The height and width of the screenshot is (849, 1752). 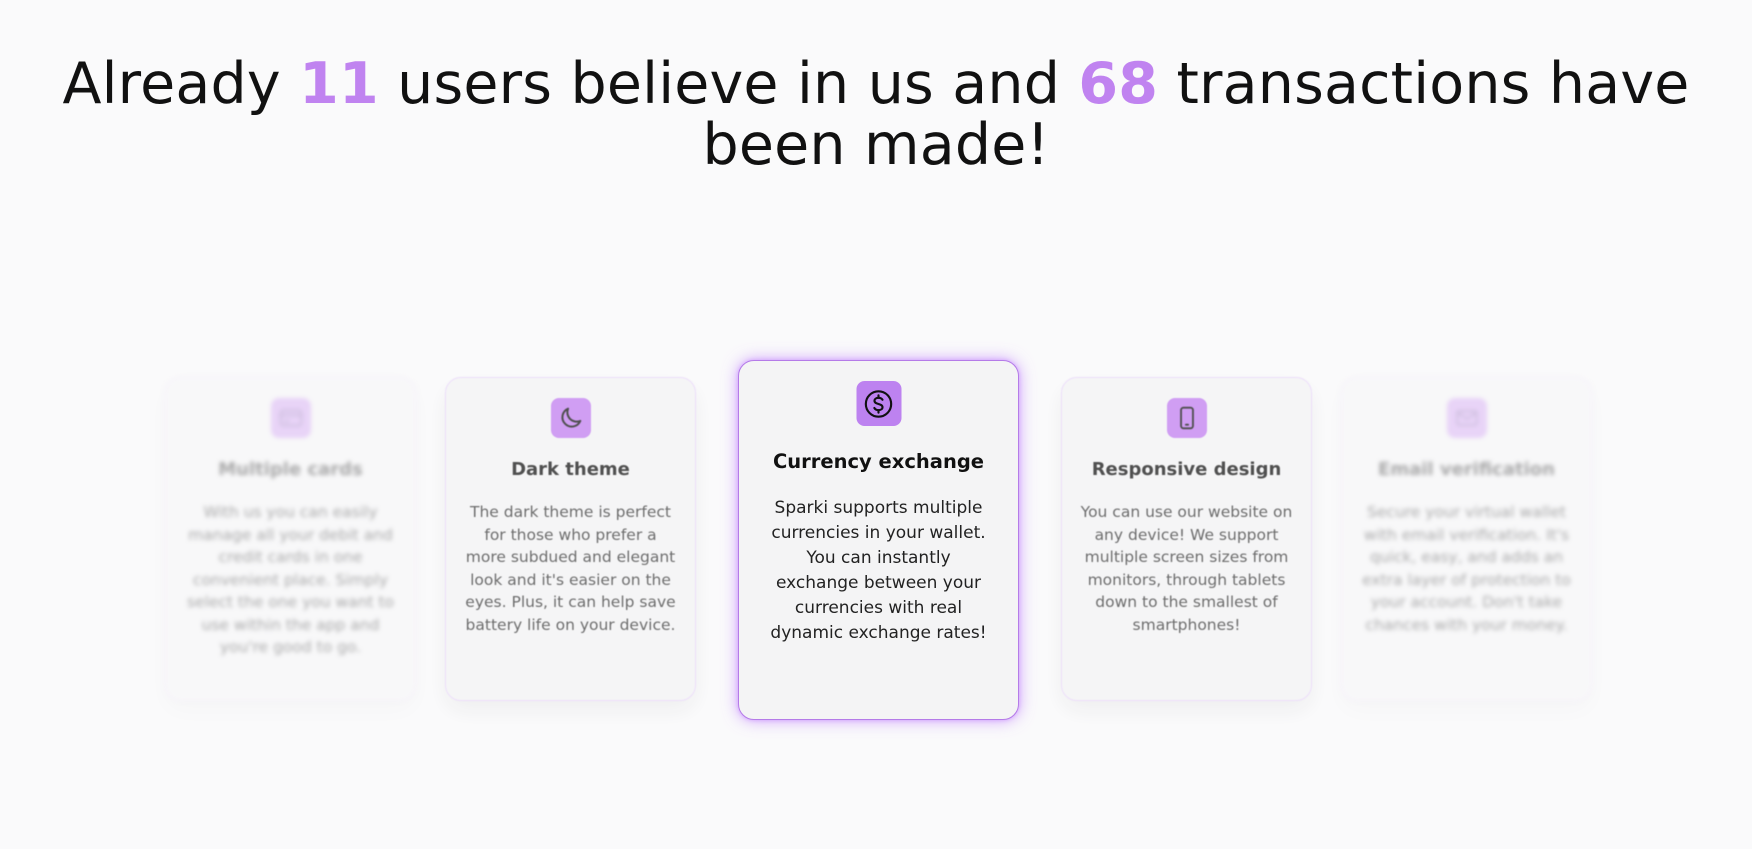 What do you see at coordinates (570, 469) in the screenshot?
I see `feature-title: Dark theme` at bounding box center [570, 469].